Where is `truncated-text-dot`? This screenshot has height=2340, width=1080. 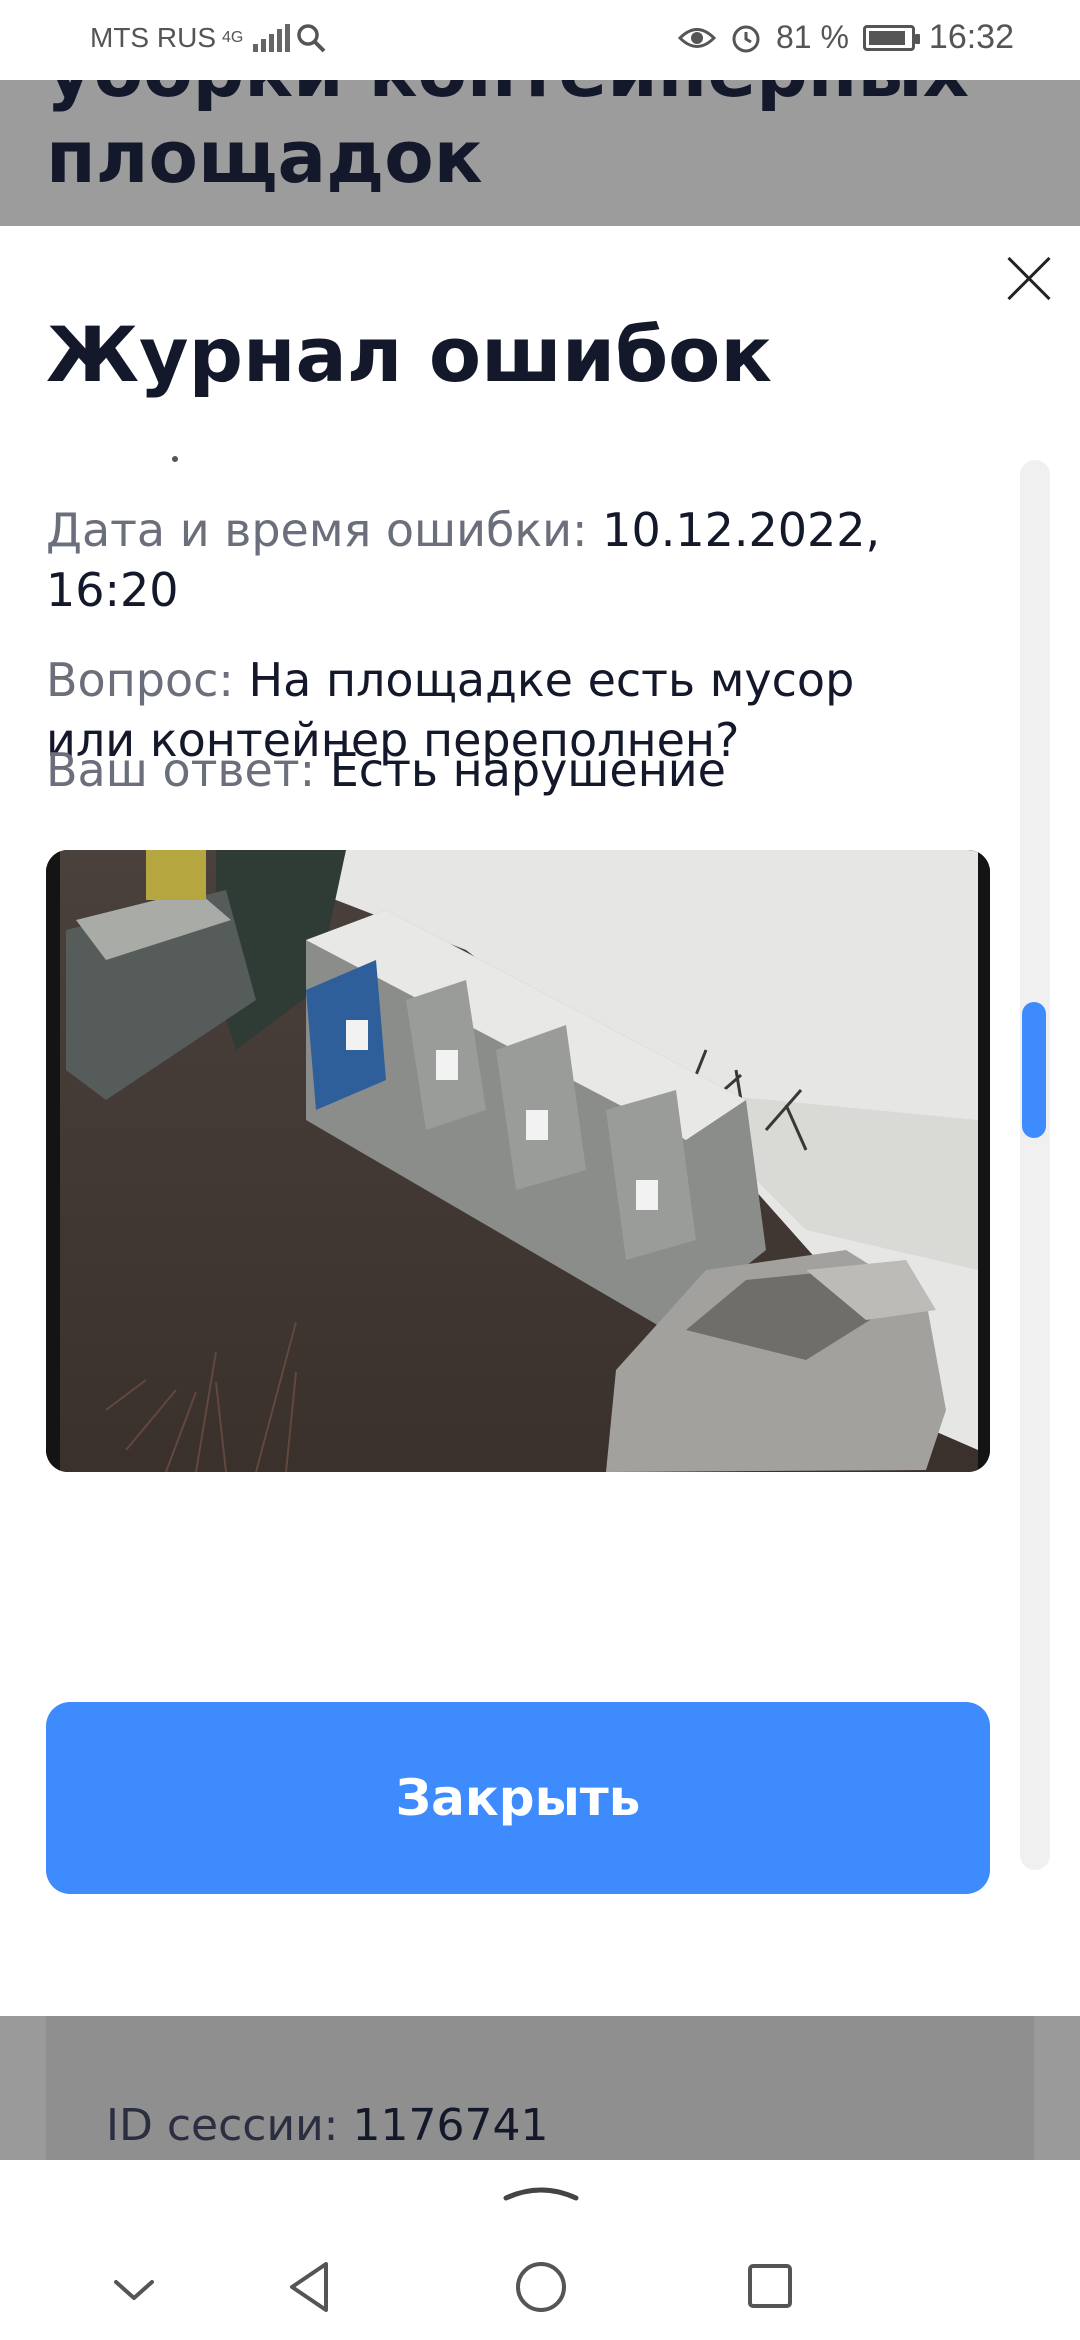
truncated-text-dot is located at coordinates (175, 459).